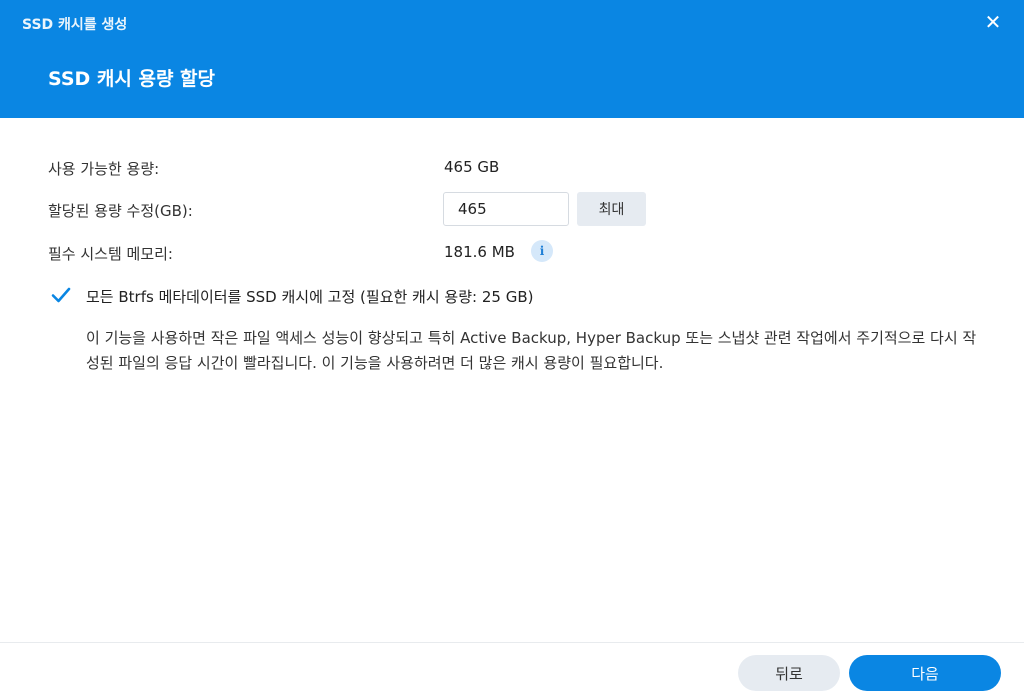 Image resolution: width=1024 pixels, height=698 pixels. I want to click on step-title: SSD 캐시 용량 할당, so click(132, 79).